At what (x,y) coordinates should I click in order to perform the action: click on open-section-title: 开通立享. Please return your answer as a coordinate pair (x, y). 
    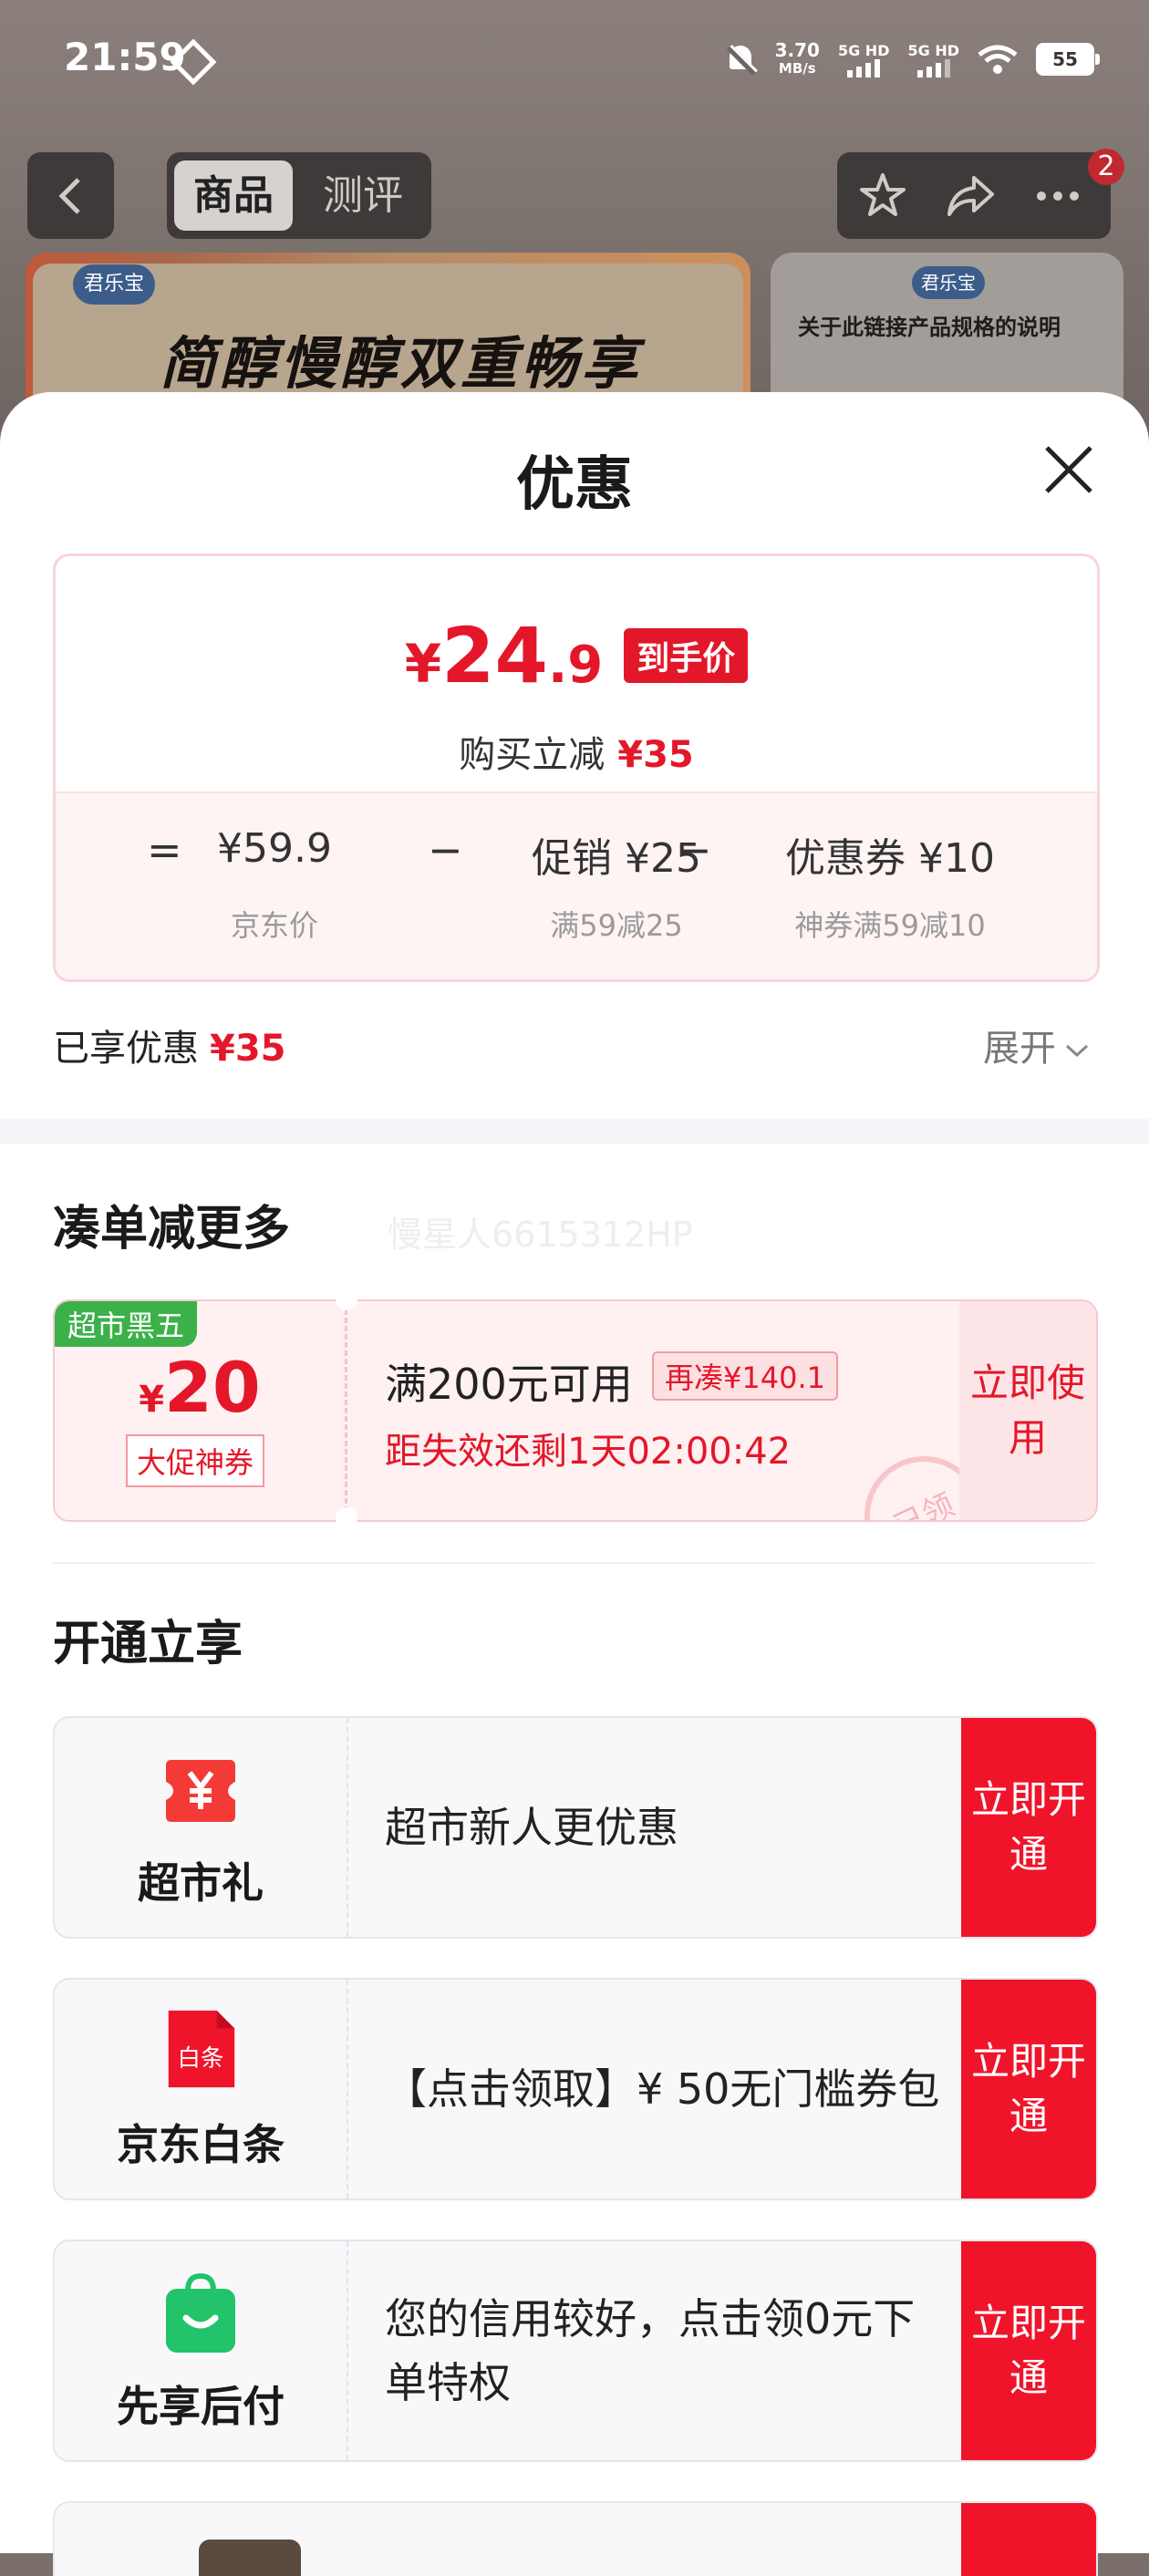
    Looking at the image, I should click on (148, 1644).